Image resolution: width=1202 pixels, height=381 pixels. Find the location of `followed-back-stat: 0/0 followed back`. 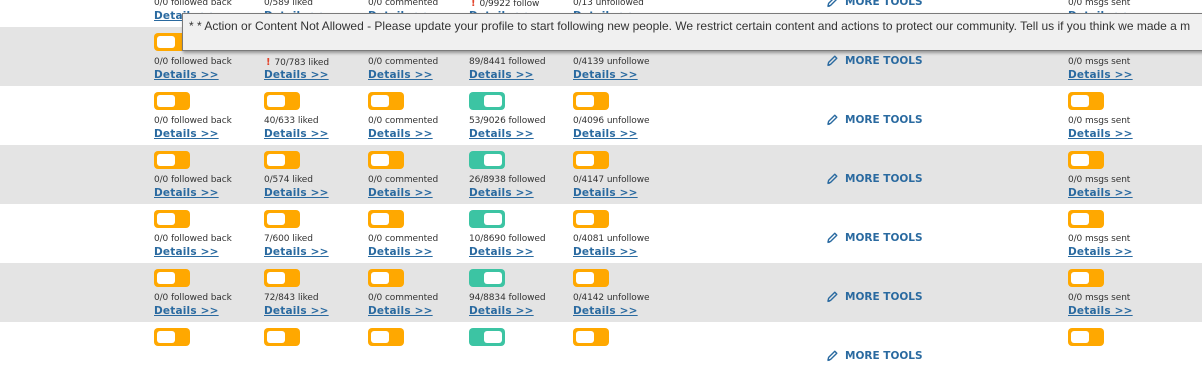

followed-back-stat: 0/0 followed back is located at coordinates (193, 298).